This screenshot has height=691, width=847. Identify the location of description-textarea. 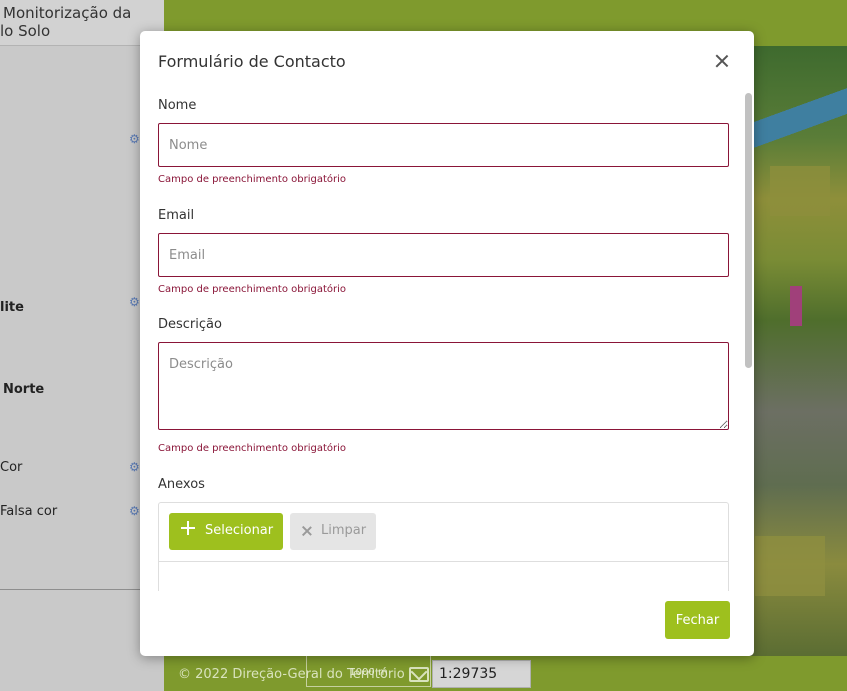
(443, 386).